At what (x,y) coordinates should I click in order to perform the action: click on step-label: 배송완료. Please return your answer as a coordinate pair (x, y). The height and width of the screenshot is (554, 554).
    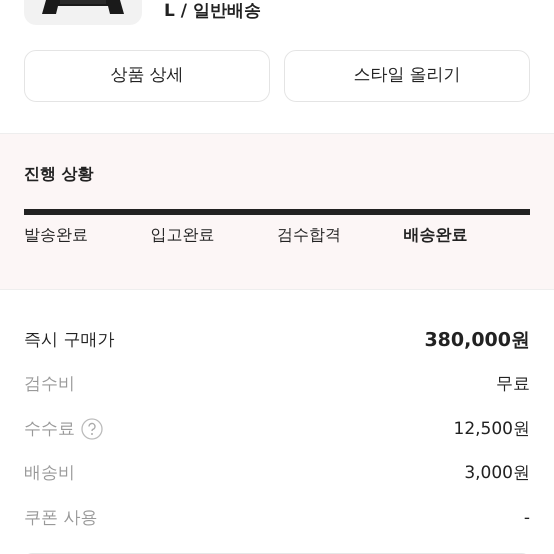
    Looking at the image, I should click on (436, 235).